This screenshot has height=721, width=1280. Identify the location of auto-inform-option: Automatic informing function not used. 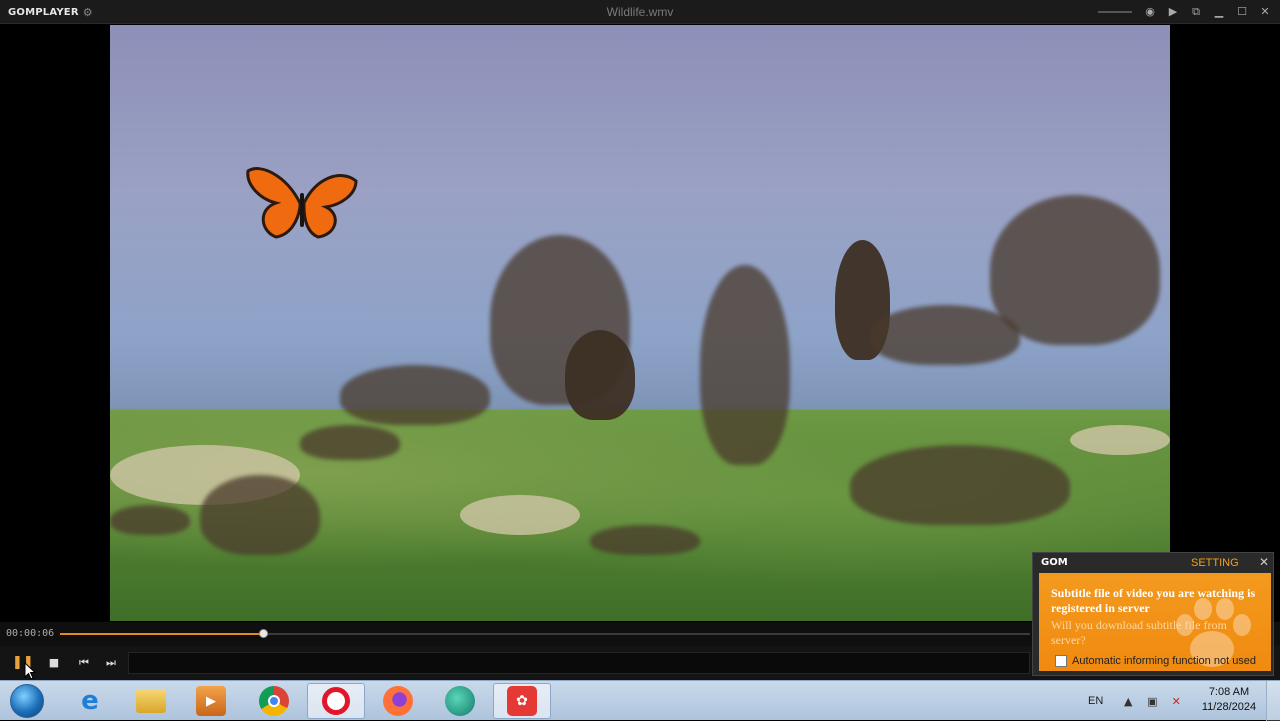
(1155, 661).